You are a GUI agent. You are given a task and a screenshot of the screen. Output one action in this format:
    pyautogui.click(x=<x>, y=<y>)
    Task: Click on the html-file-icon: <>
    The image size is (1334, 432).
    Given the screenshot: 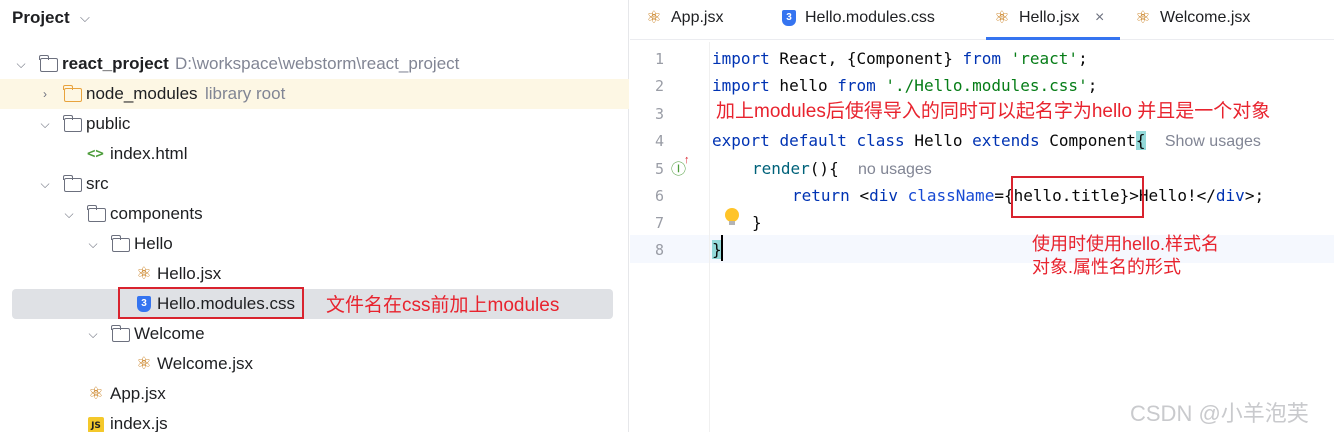 What is the action you would take?
    pyautogui.click(x=95, y=154)
    